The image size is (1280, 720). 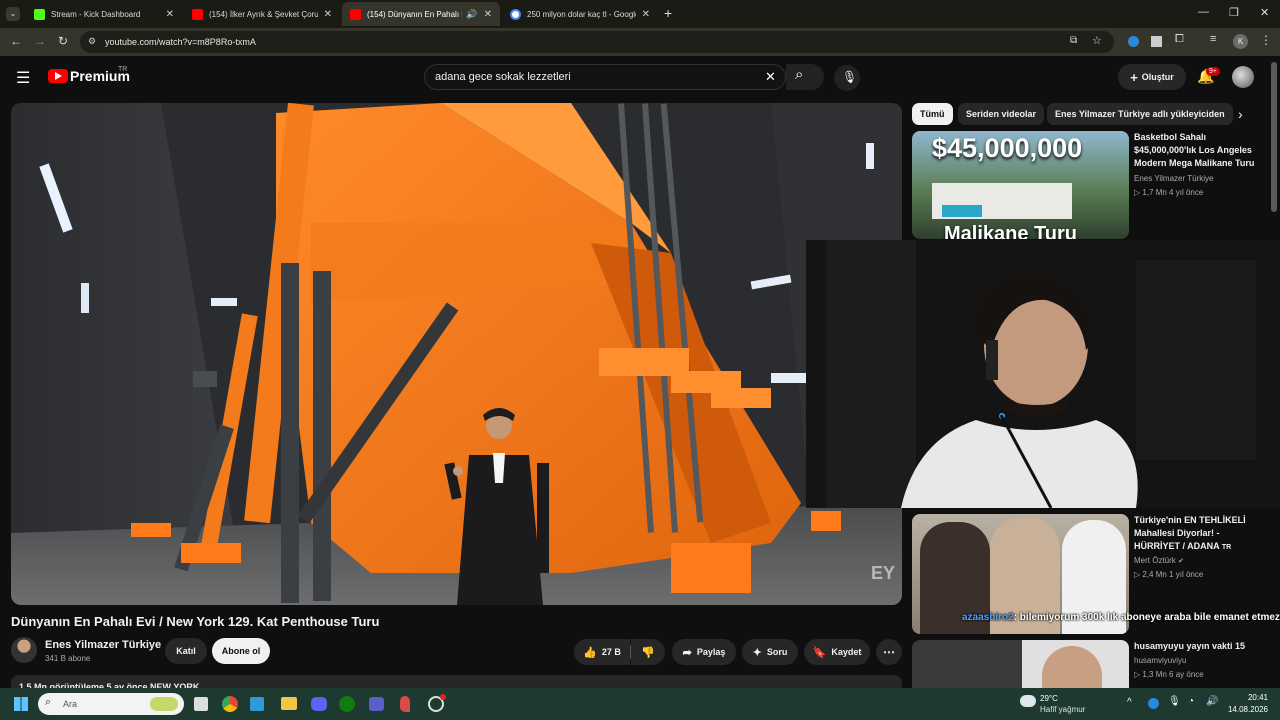 I want to click on recording-dot-icon, so click(x=443, y=697).